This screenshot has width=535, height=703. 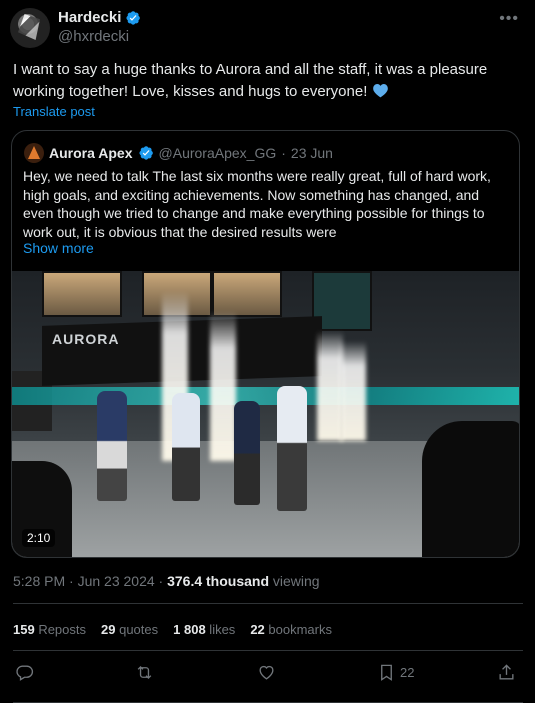 What do you see at coordinates (395, 672) in the screenshot?
I see `bookmark-button: 22` at bounding box center [395, 672].